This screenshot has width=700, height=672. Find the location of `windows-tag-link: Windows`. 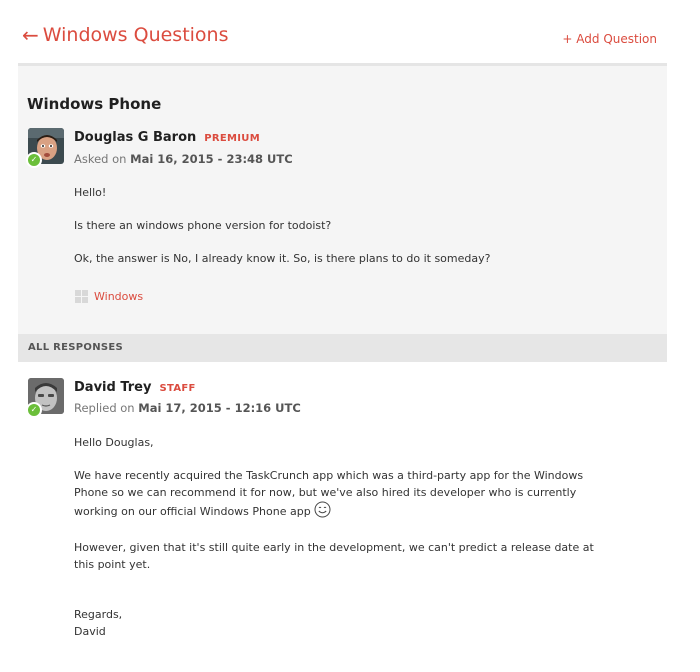

windows-tag-link: Windows is located at coordinates (109, 296).